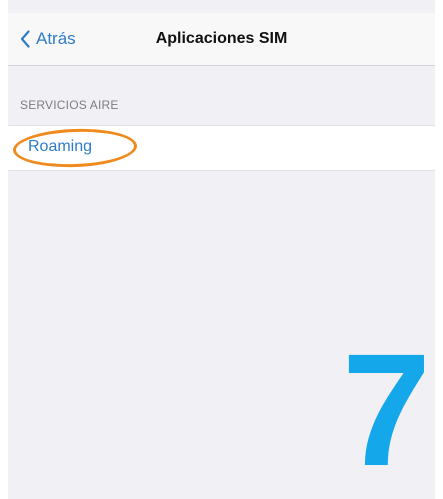  Describe the element at coordinates (386, 409) in the screenshot. I see `step-number: 7` at that location.